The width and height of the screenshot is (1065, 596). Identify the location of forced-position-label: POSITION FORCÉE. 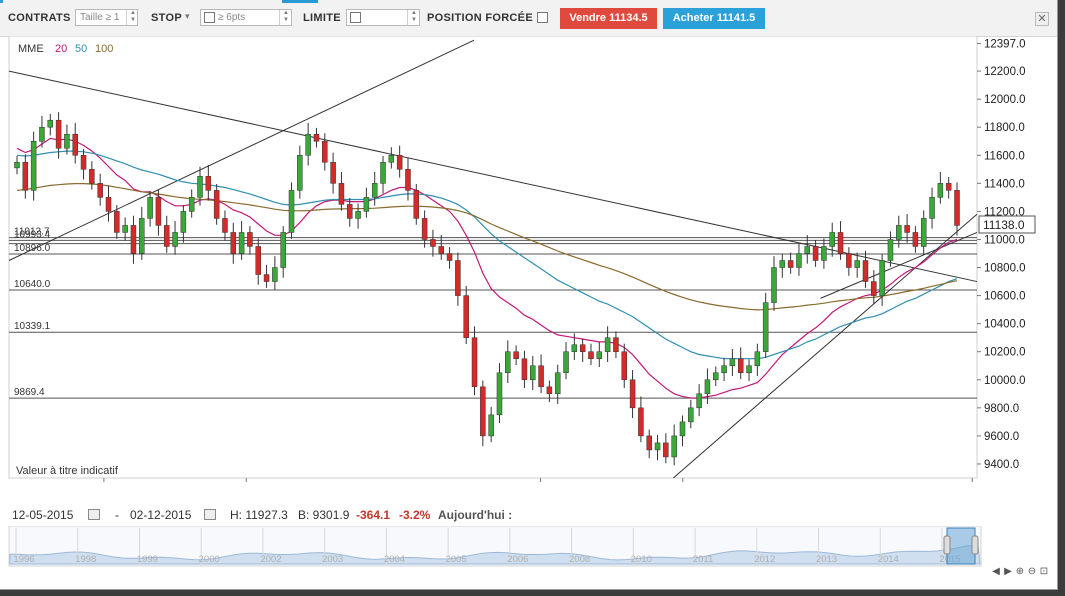
(480, 18).